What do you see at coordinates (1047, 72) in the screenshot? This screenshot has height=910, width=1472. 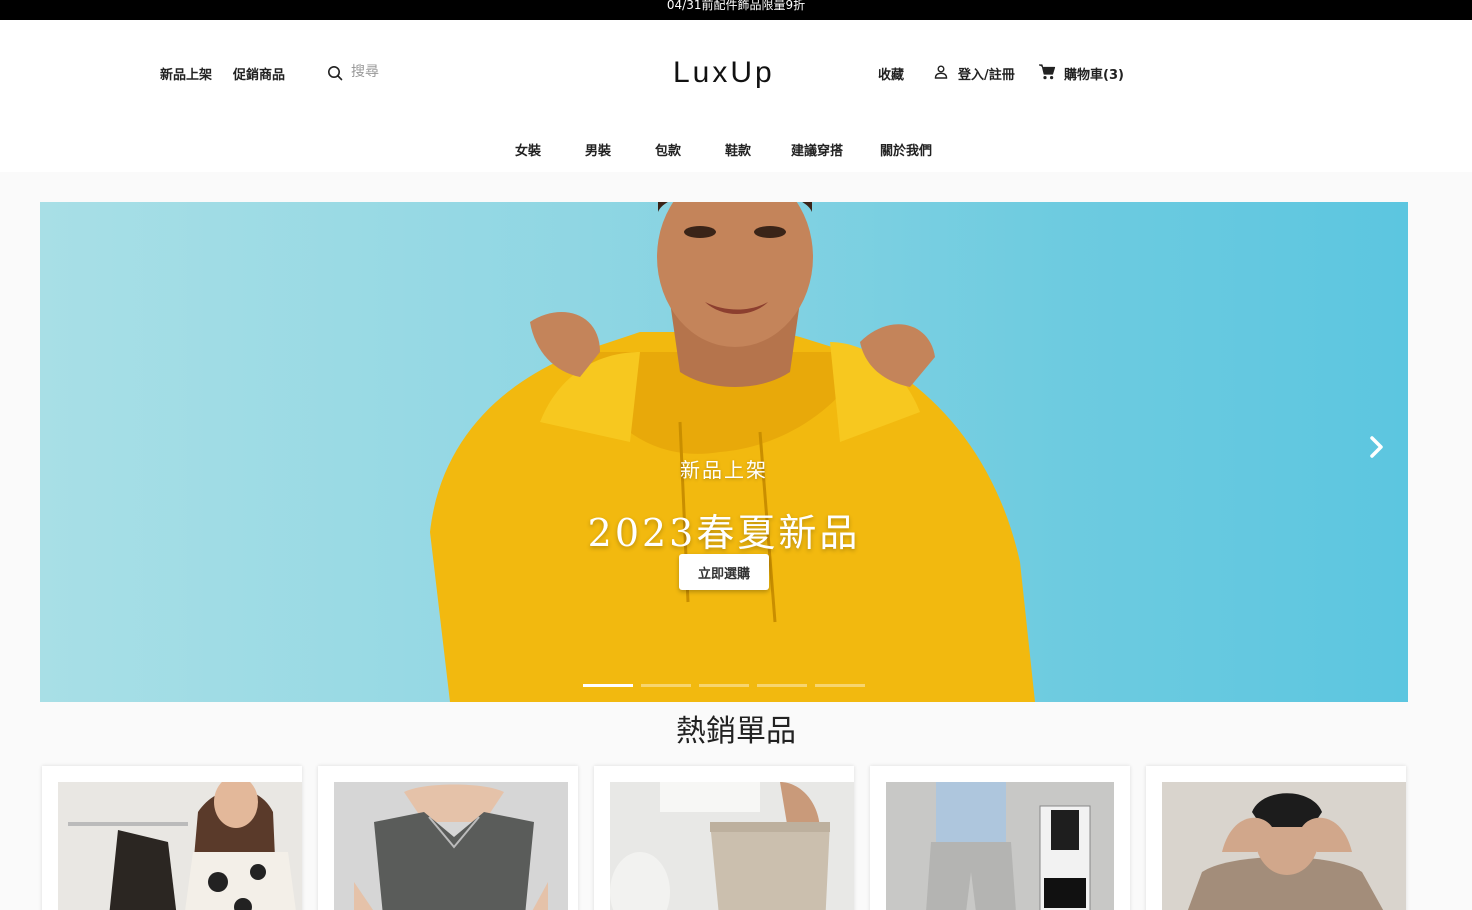 I see `cart-icon` at bounding box center [1047, 72].